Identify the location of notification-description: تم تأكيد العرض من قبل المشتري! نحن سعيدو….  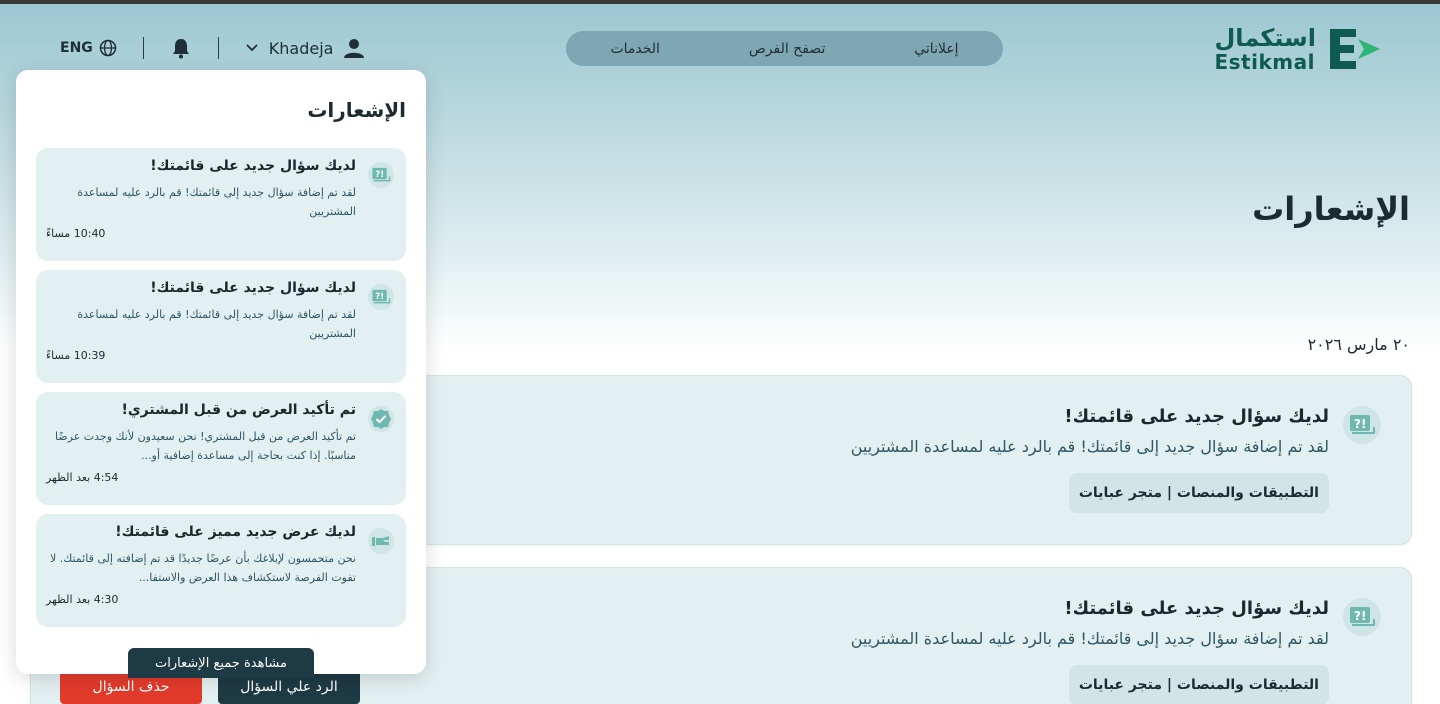
(205, 446).